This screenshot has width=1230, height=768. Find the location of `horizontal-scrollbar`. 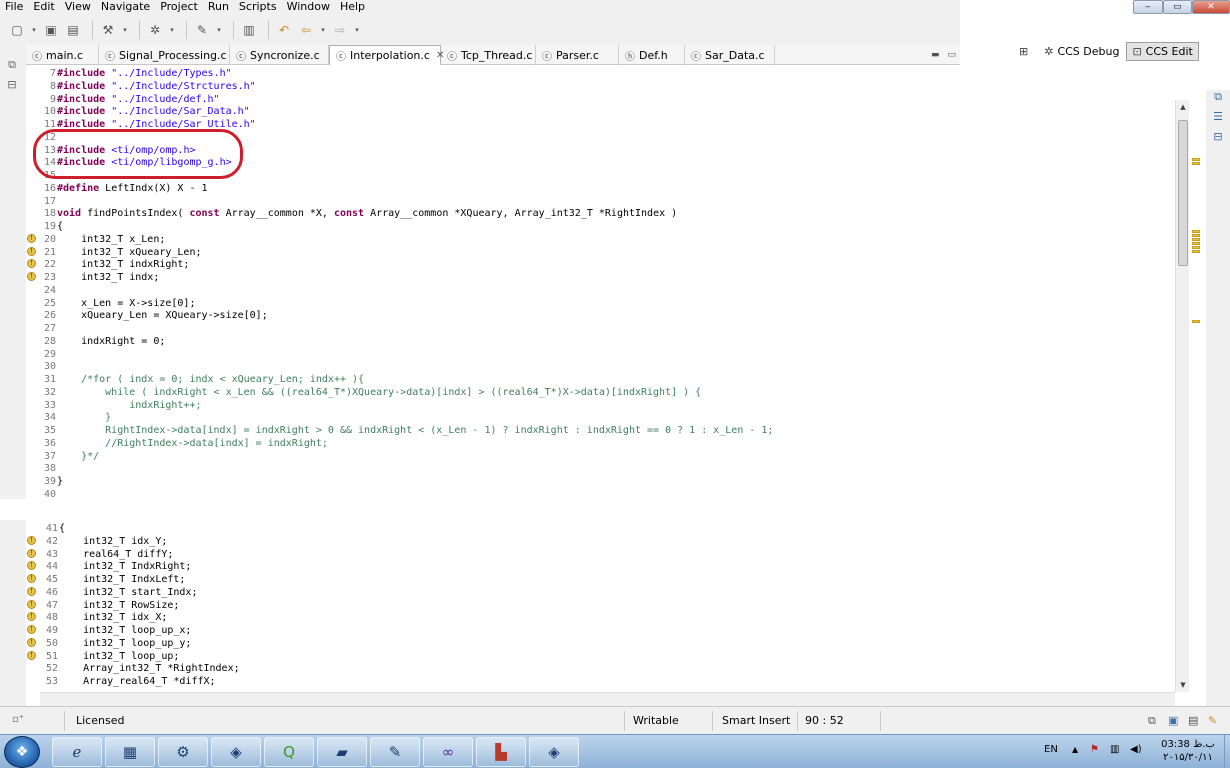

horizontal-scrollbar is located at coordinates (607, 699).